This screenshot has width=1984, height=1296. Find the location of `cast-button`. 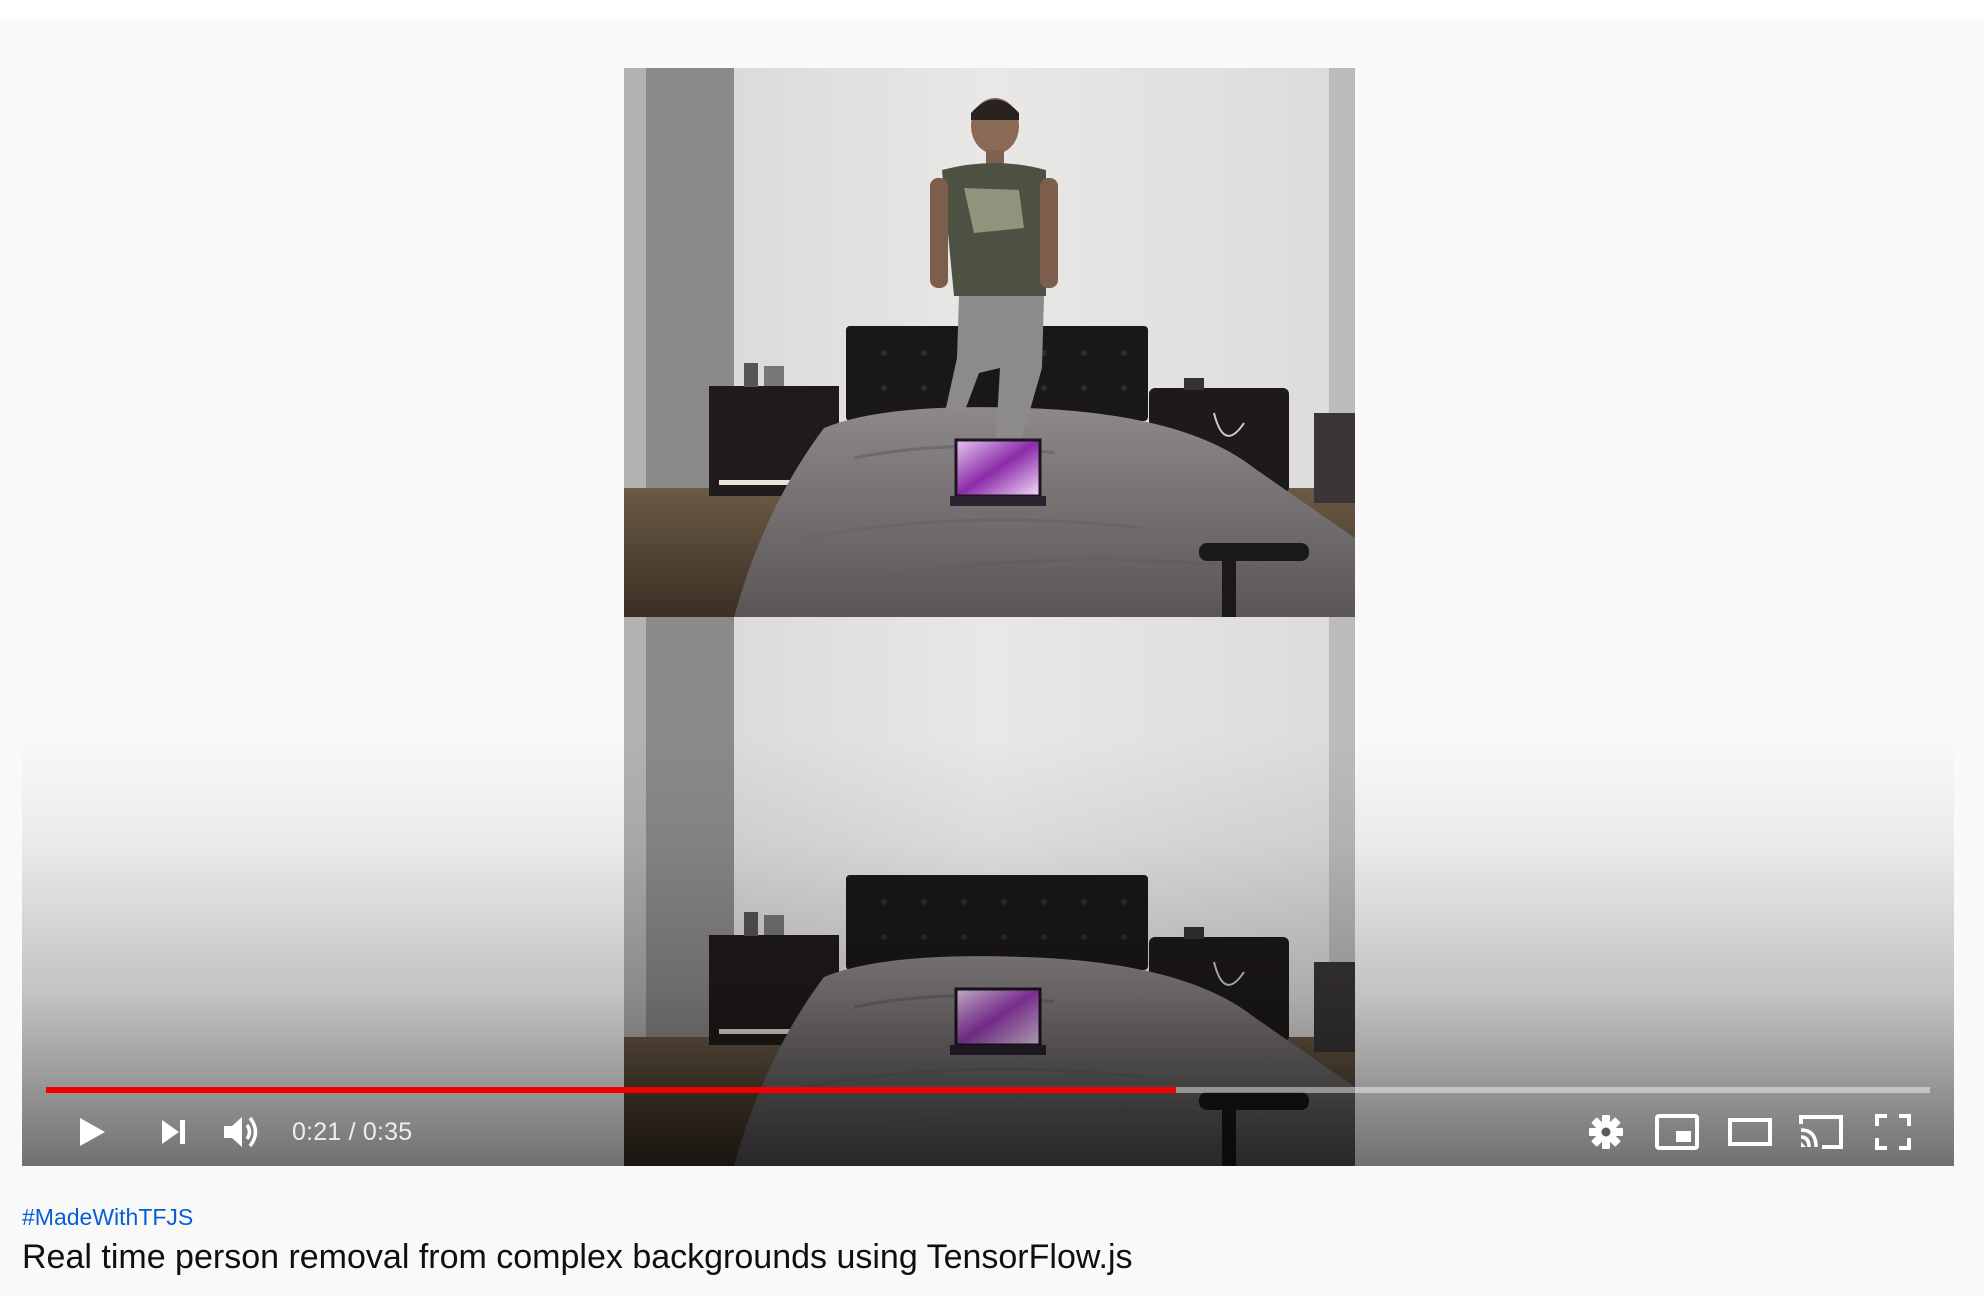

cast-button is located at coordinates (1821, 1132).